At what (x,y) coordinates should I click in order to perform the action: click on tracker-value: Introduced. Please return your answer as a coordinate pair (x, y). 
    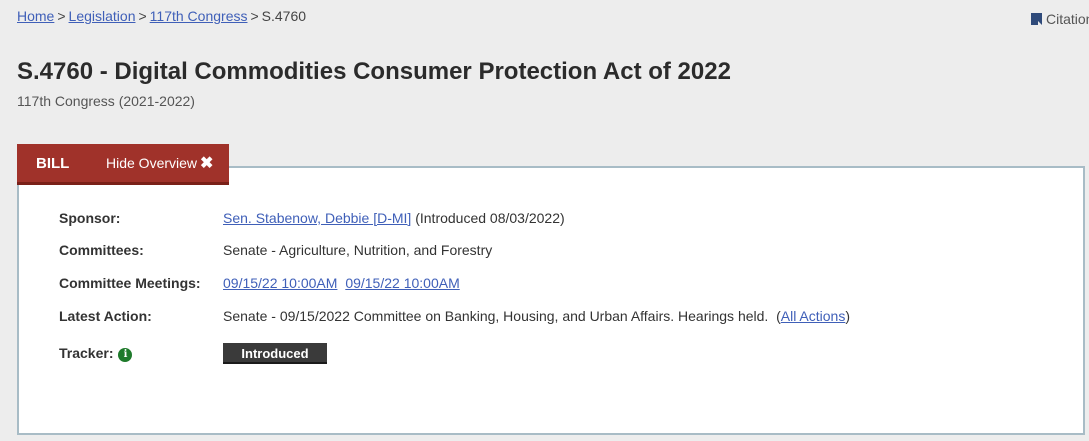
    Looking at the image, I should click on (275, 353).